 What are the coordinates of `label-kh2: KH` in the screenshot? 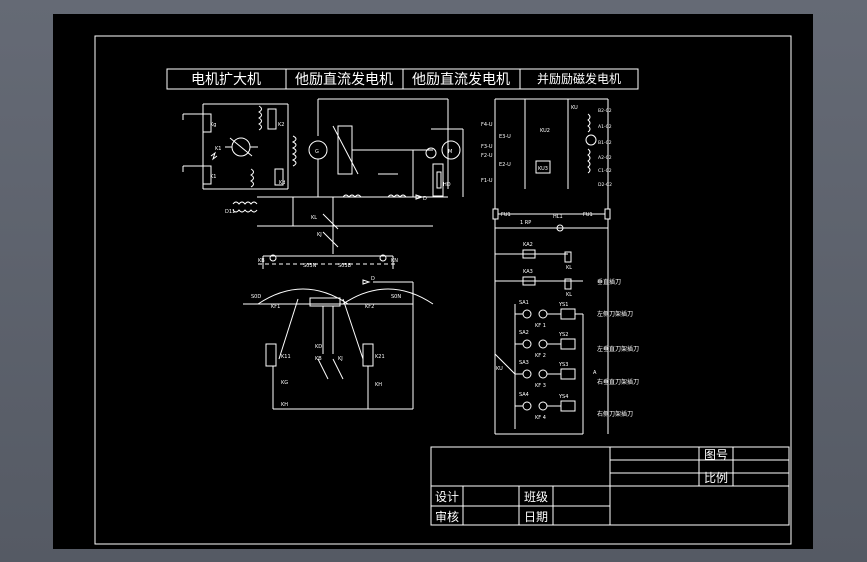 It's located at (378, 385).